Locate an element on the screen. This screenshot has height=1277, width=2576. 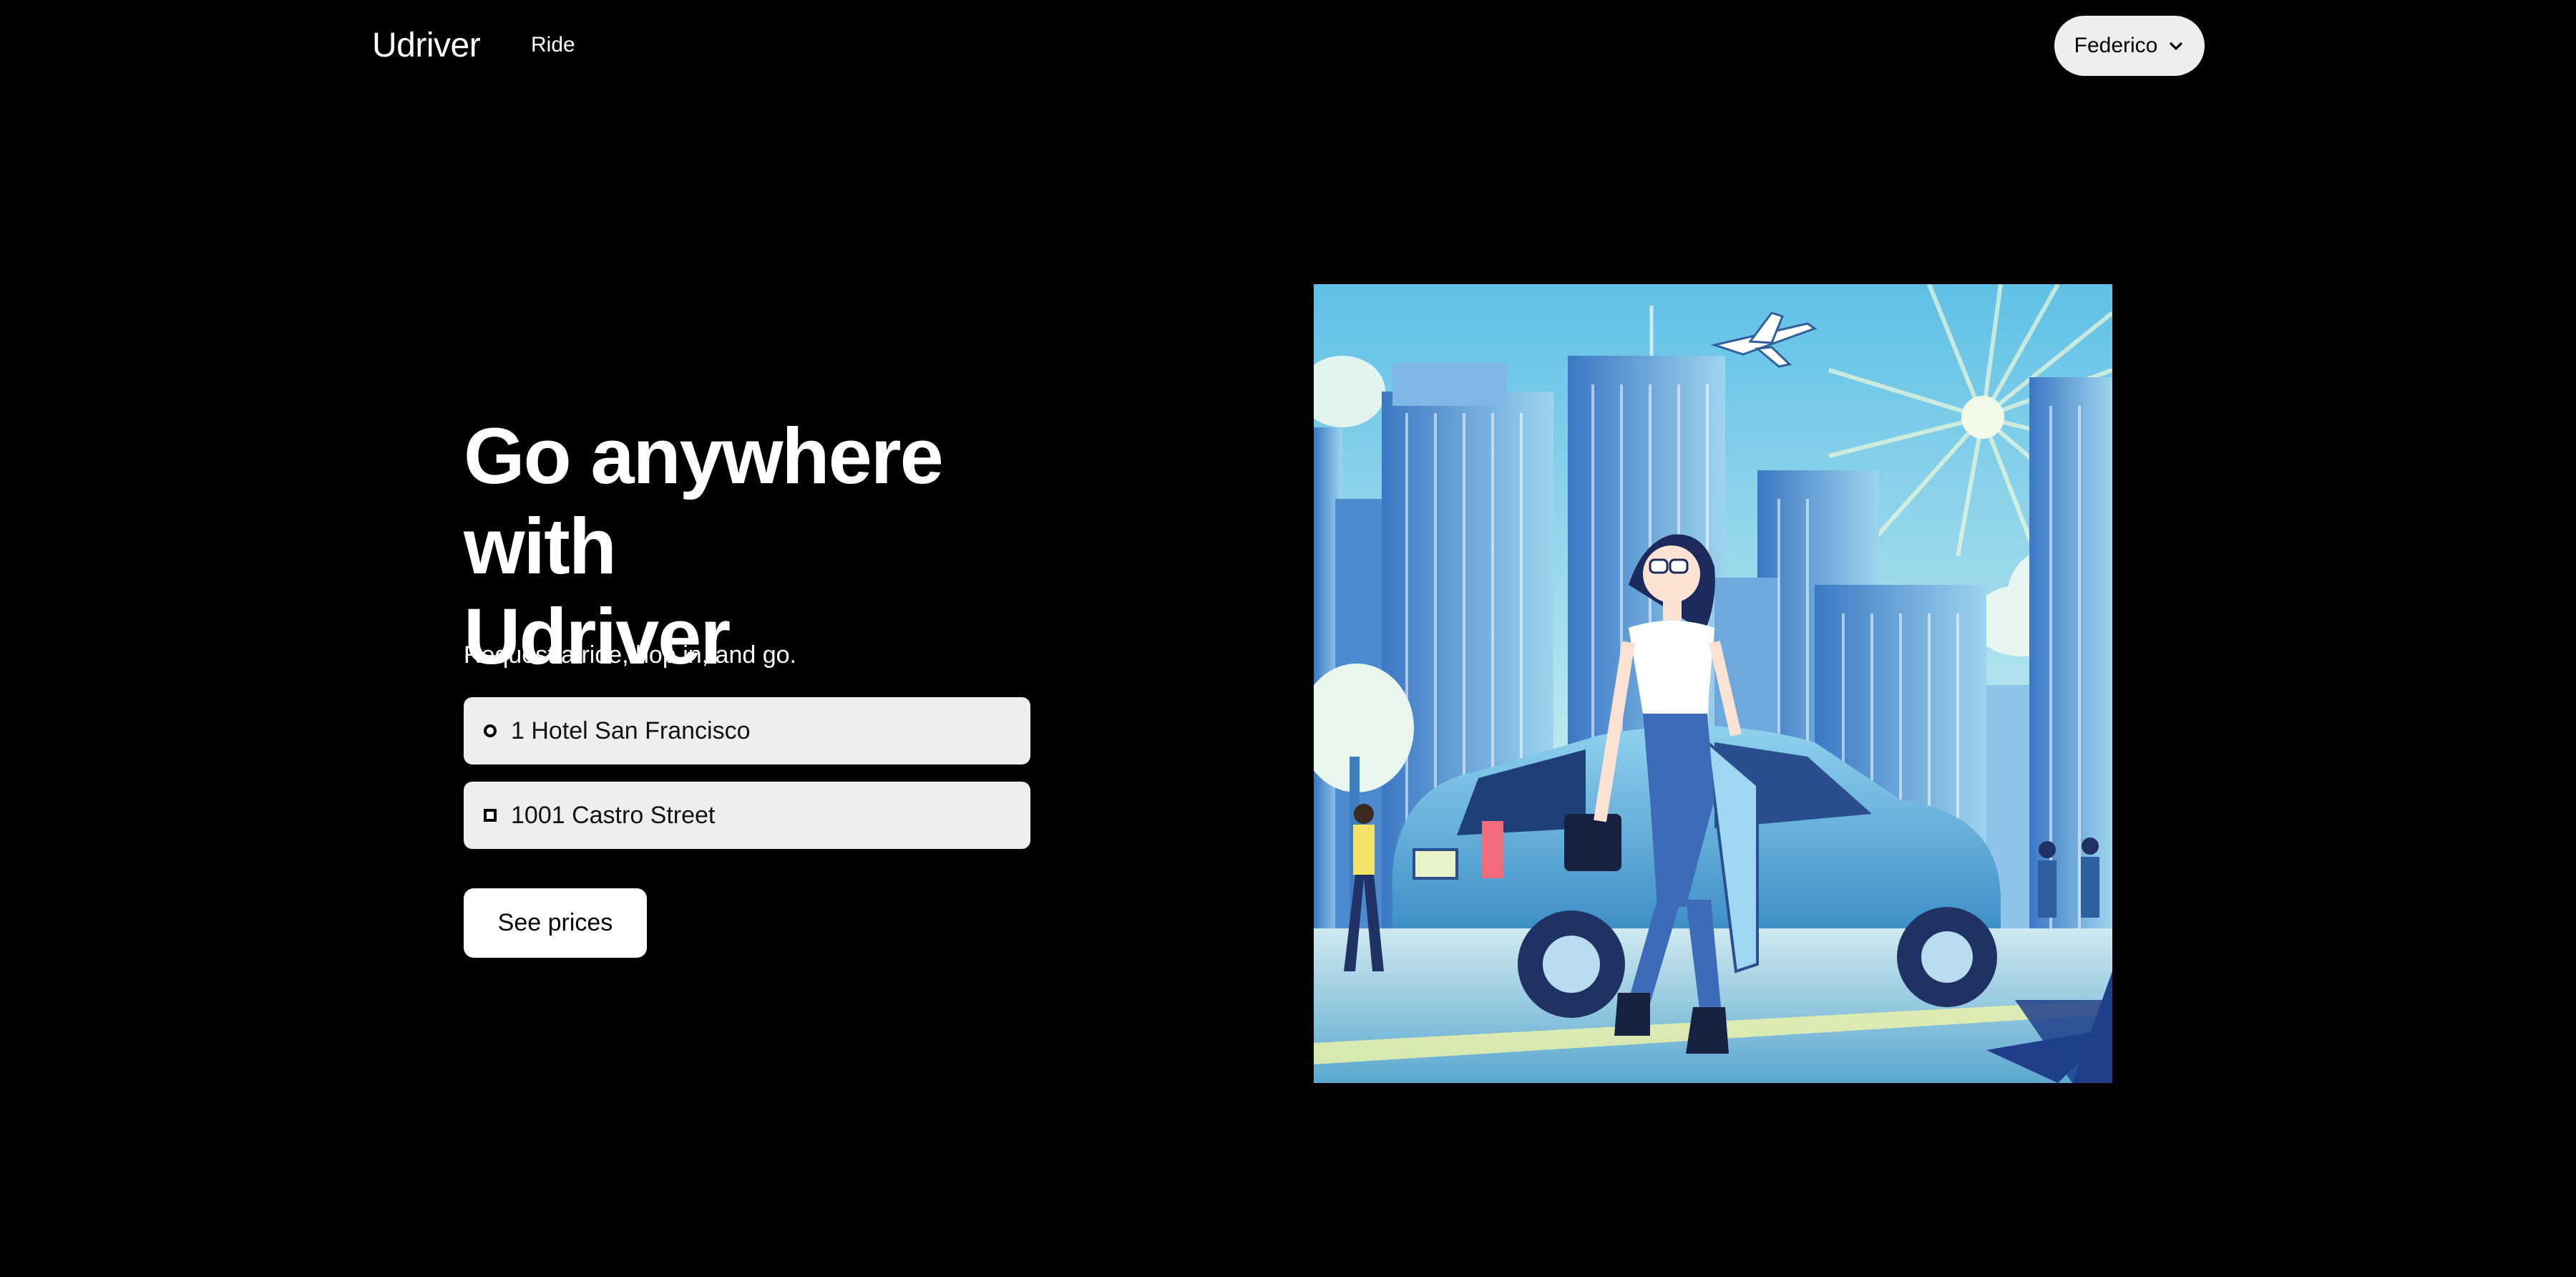
pickup-location-value: 1 Hotel San Francisco is located at coordinates (631, 730).